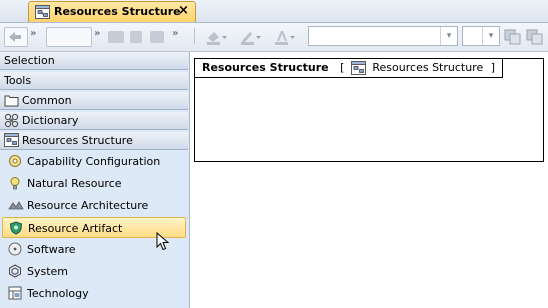 The image size is (548, 308). Describe the element at coordinates (428, 67) in the screenshot. I see `frame-type: Resources Structure` at that location.